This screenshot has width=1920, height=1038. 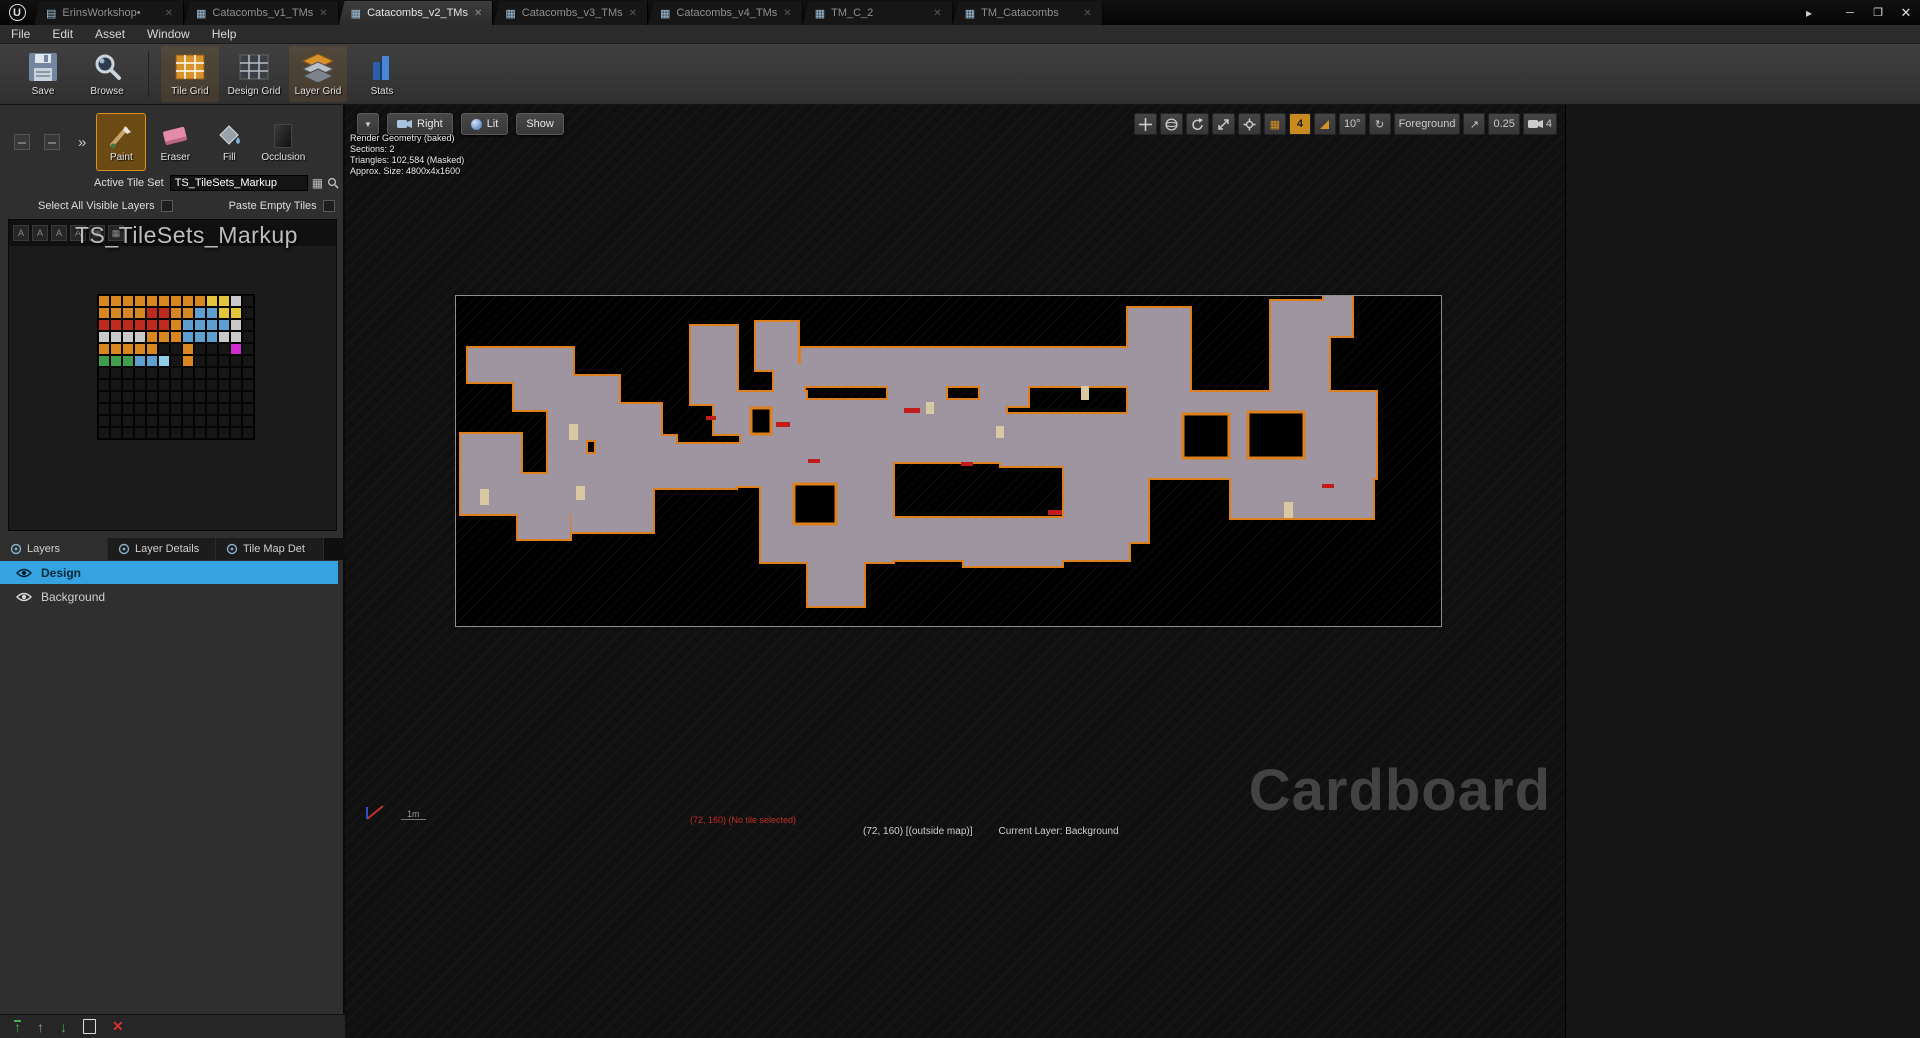 I want to click on layers-panel-tabs: Layers Layer Details Tile Map Det, so click(x=172, y=549).